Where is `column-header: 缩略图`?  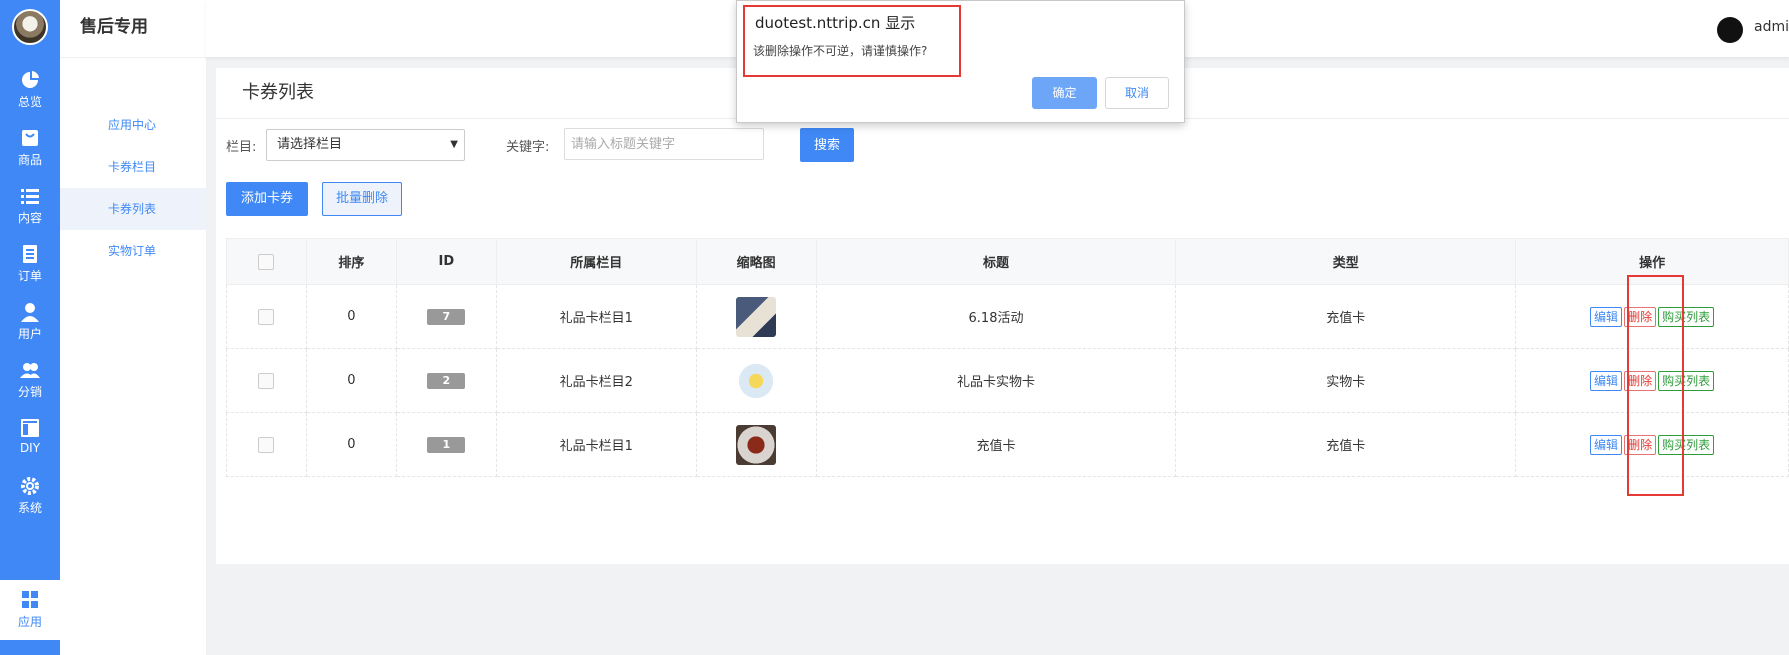
column-header: 缩略图 is located at coordinates (756, 261).